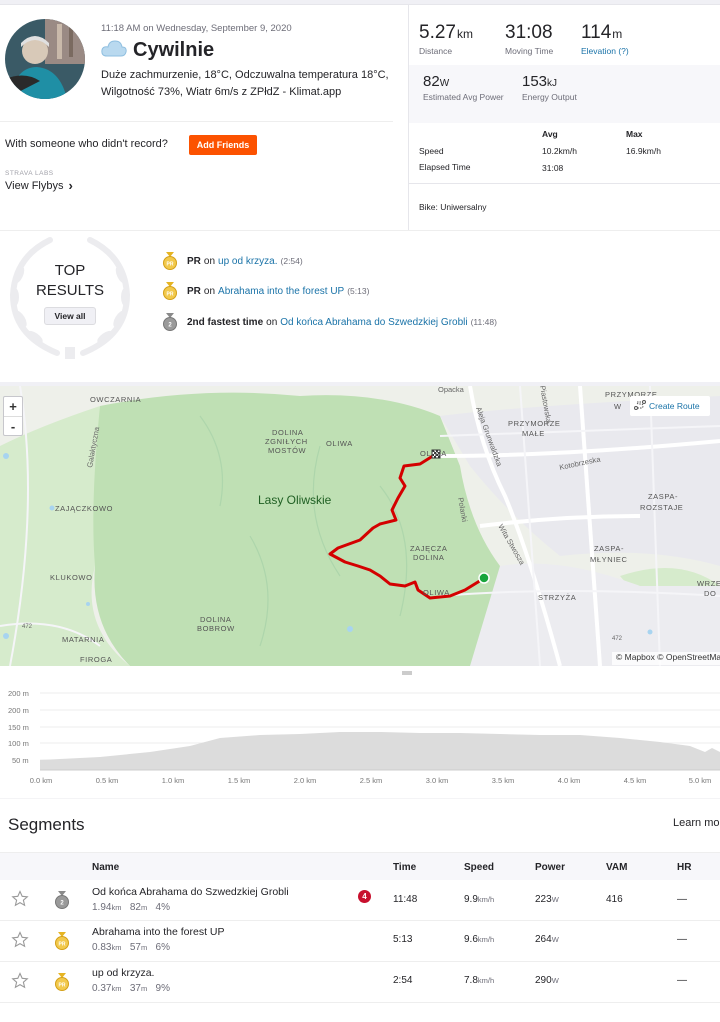 The height and width of the screenshot is (1022, 720). I want to click on avatar, so click(45, 59).